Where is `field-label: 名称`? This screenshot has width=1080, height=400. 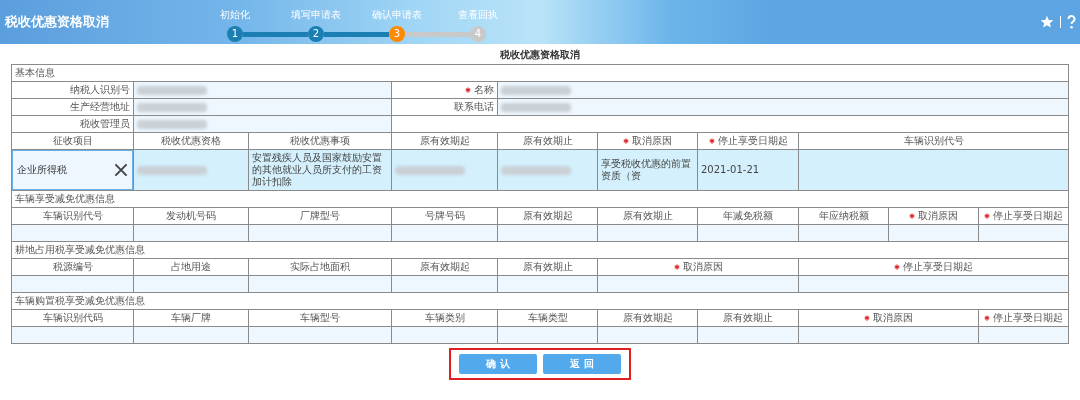 field-label: 名称 is located at coordinates (444, 90).